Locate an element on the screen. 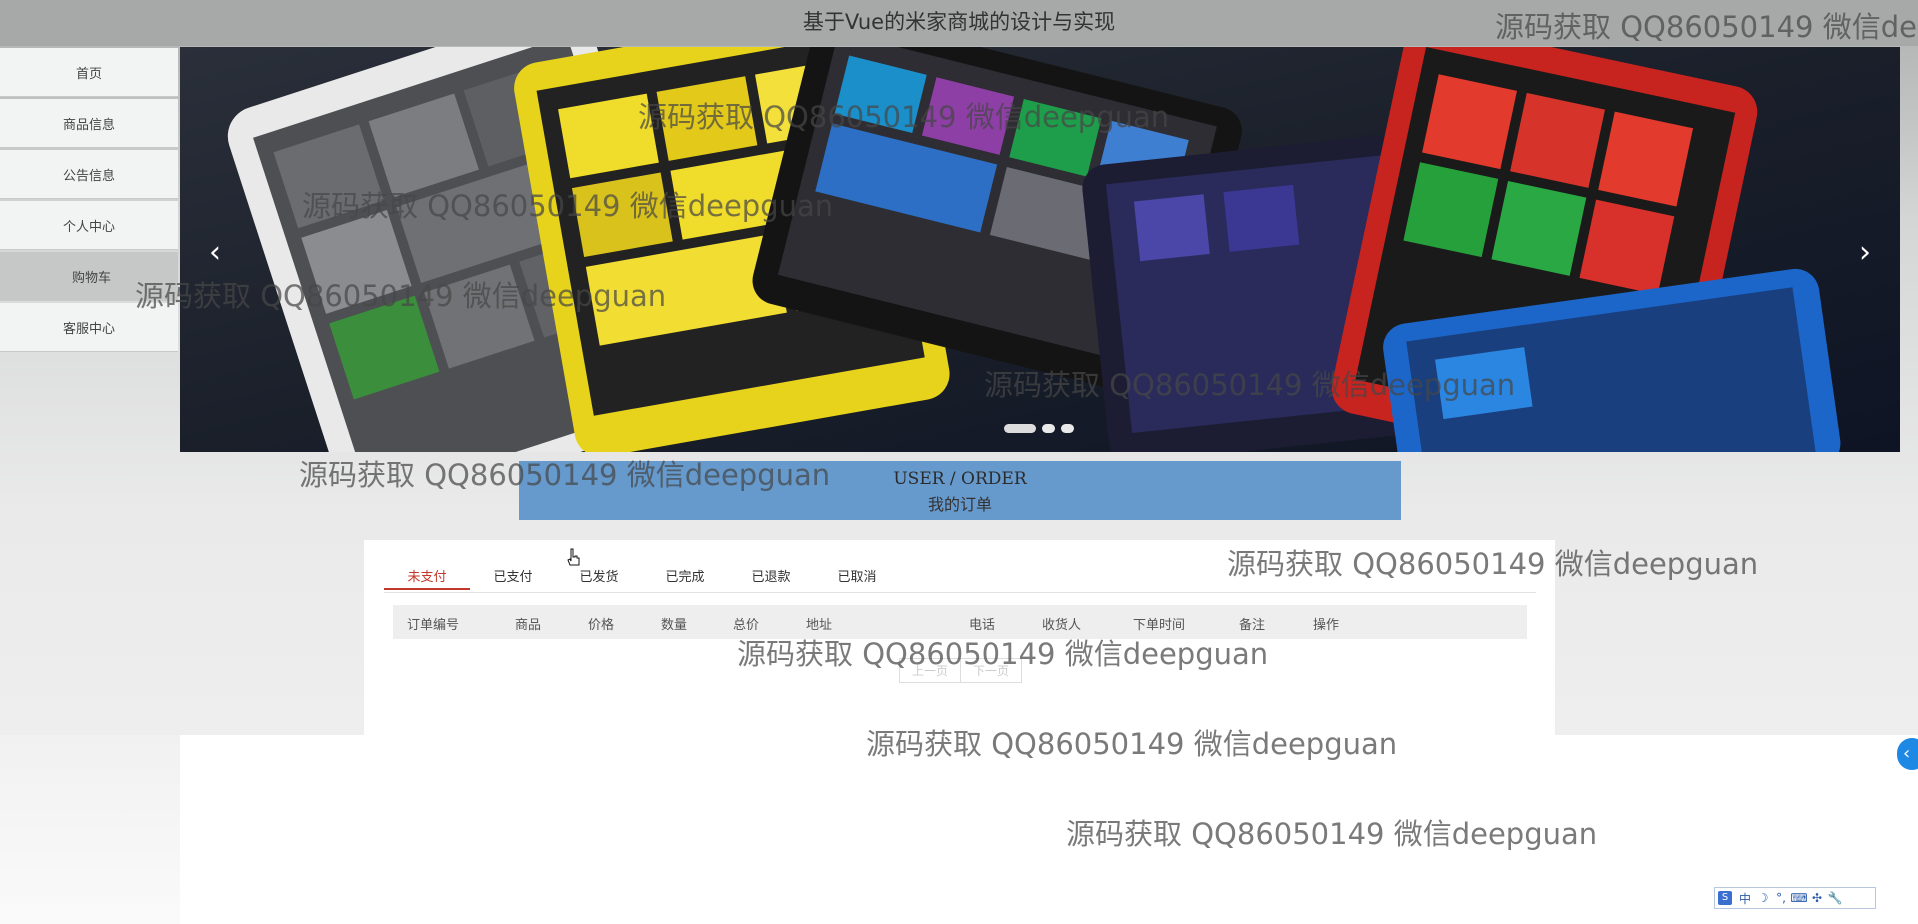 This screenshot has width=1918, height=924. hand-cursor-icon is located at coordinates (573, 557).